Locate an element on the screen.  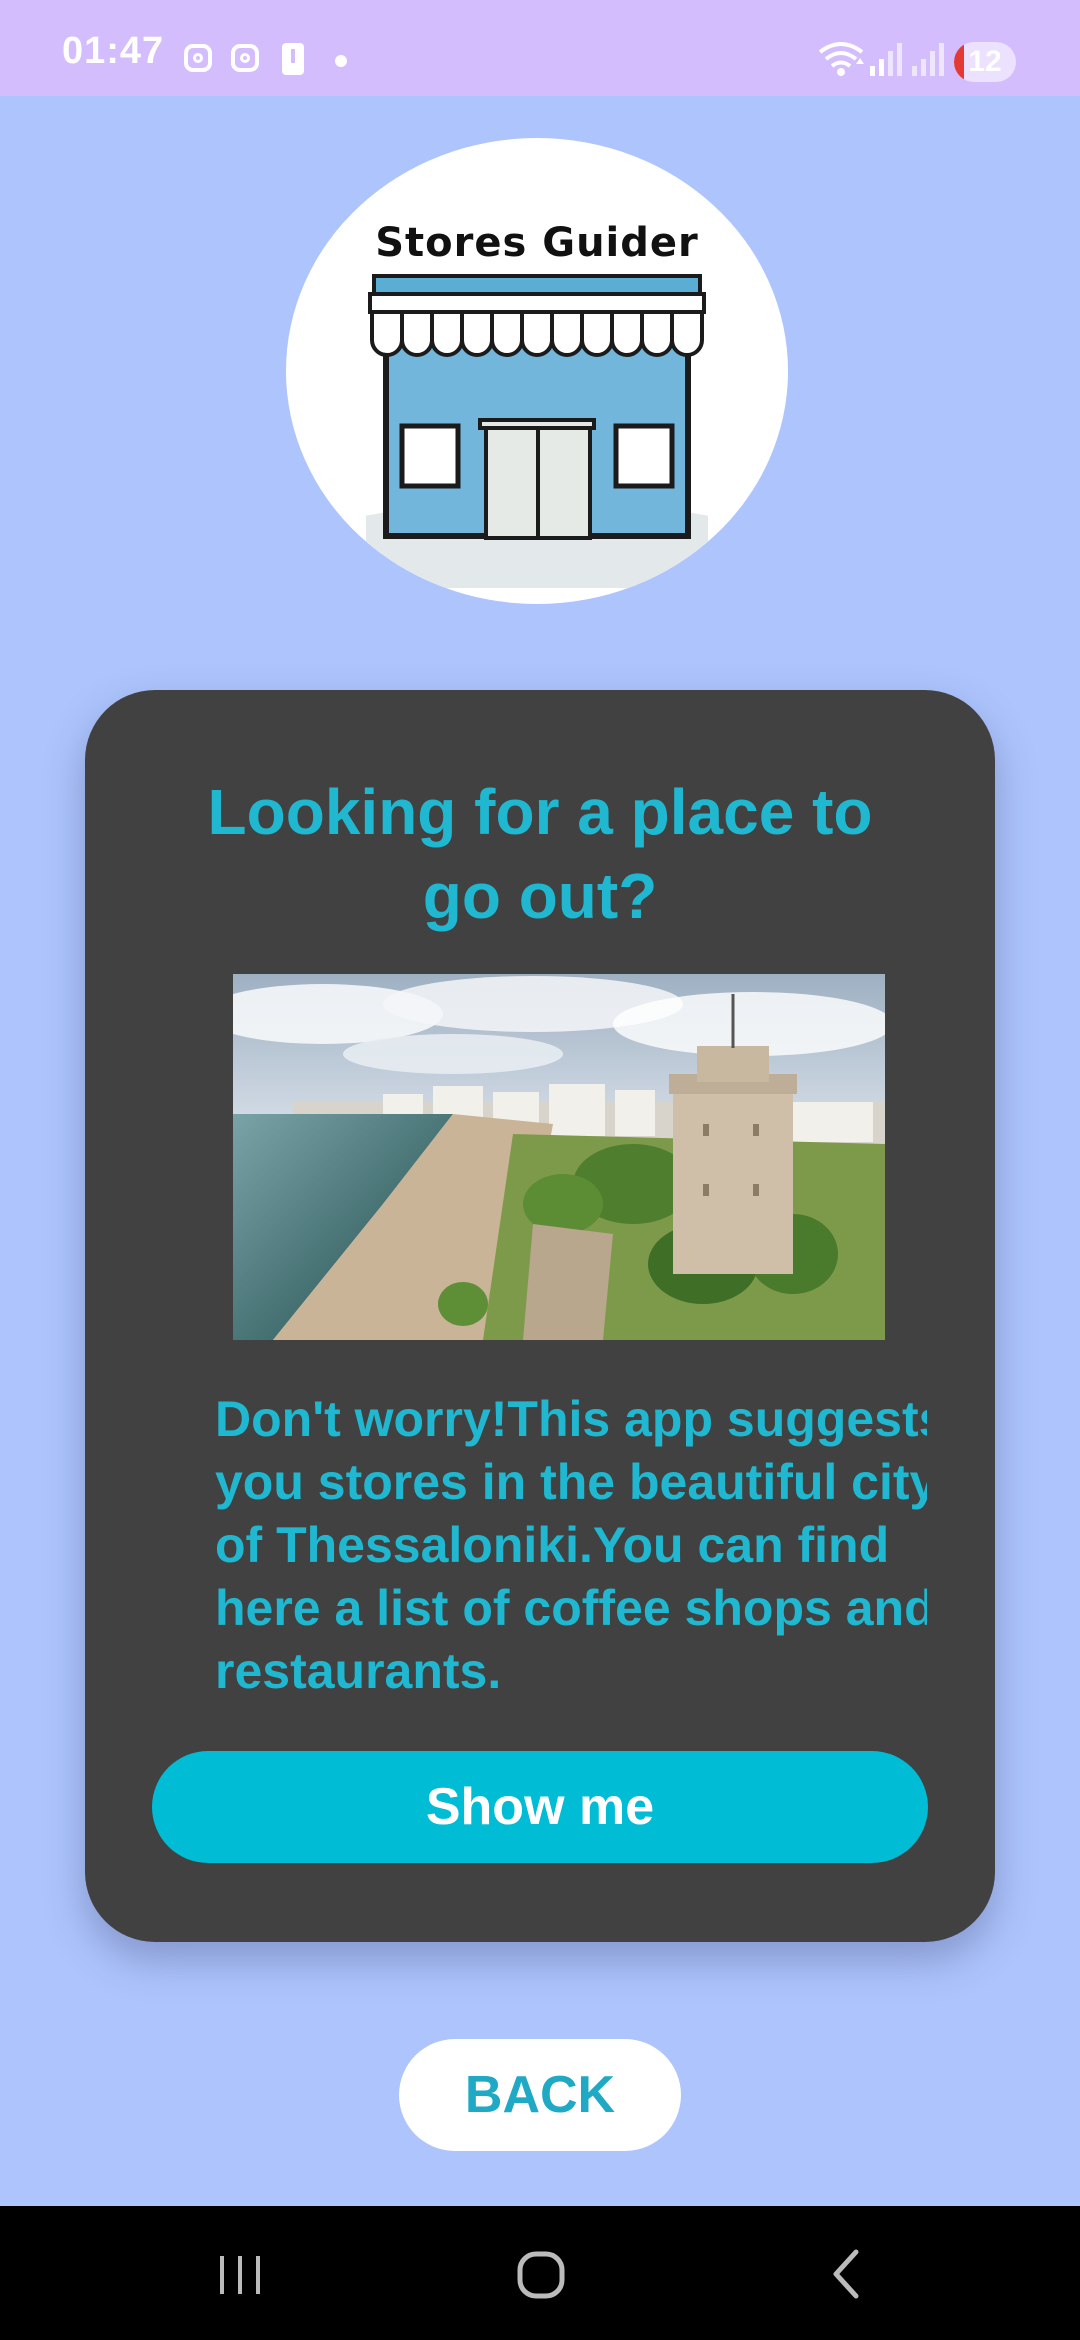
home-icon is located at coordinates (540, 2274).